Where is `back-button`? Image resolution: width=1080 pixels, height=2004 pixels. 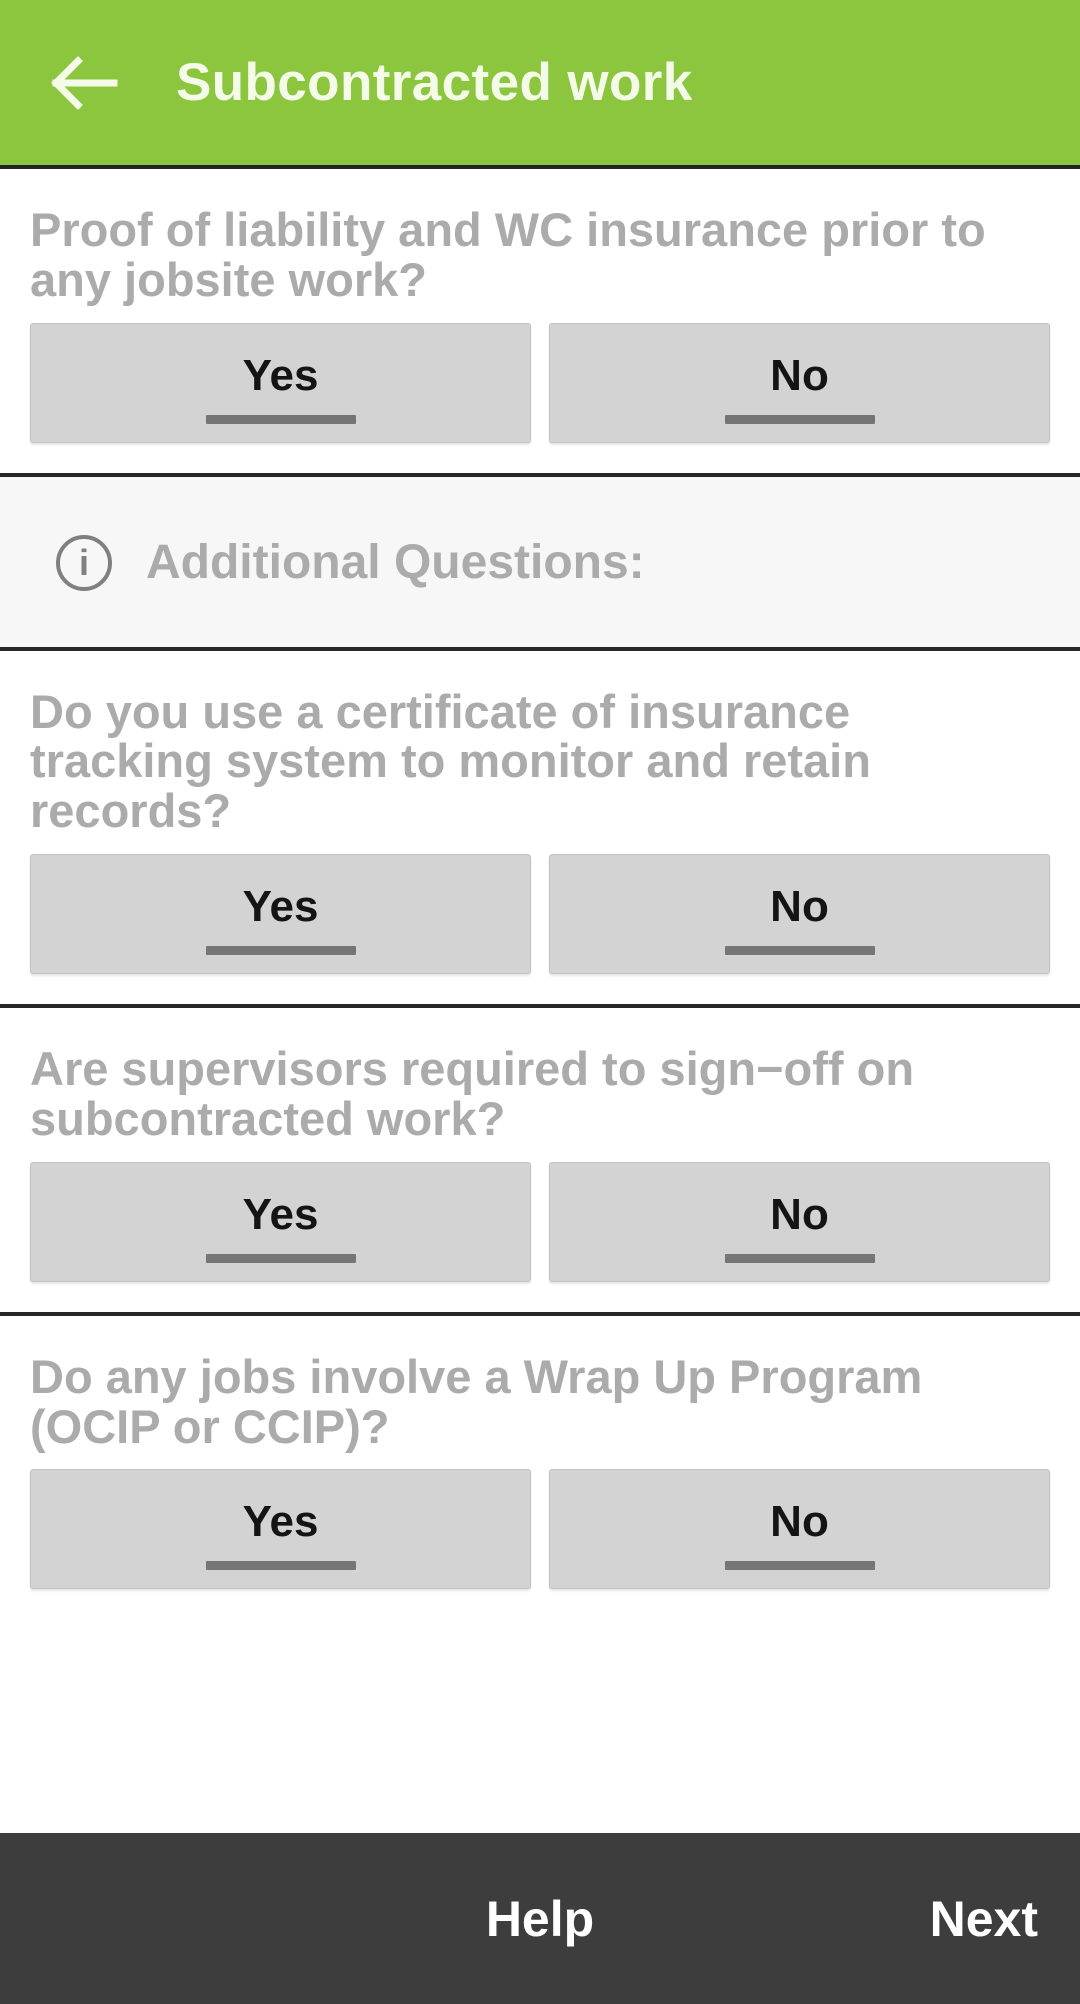 back-button is located at coordinates (85, 83).